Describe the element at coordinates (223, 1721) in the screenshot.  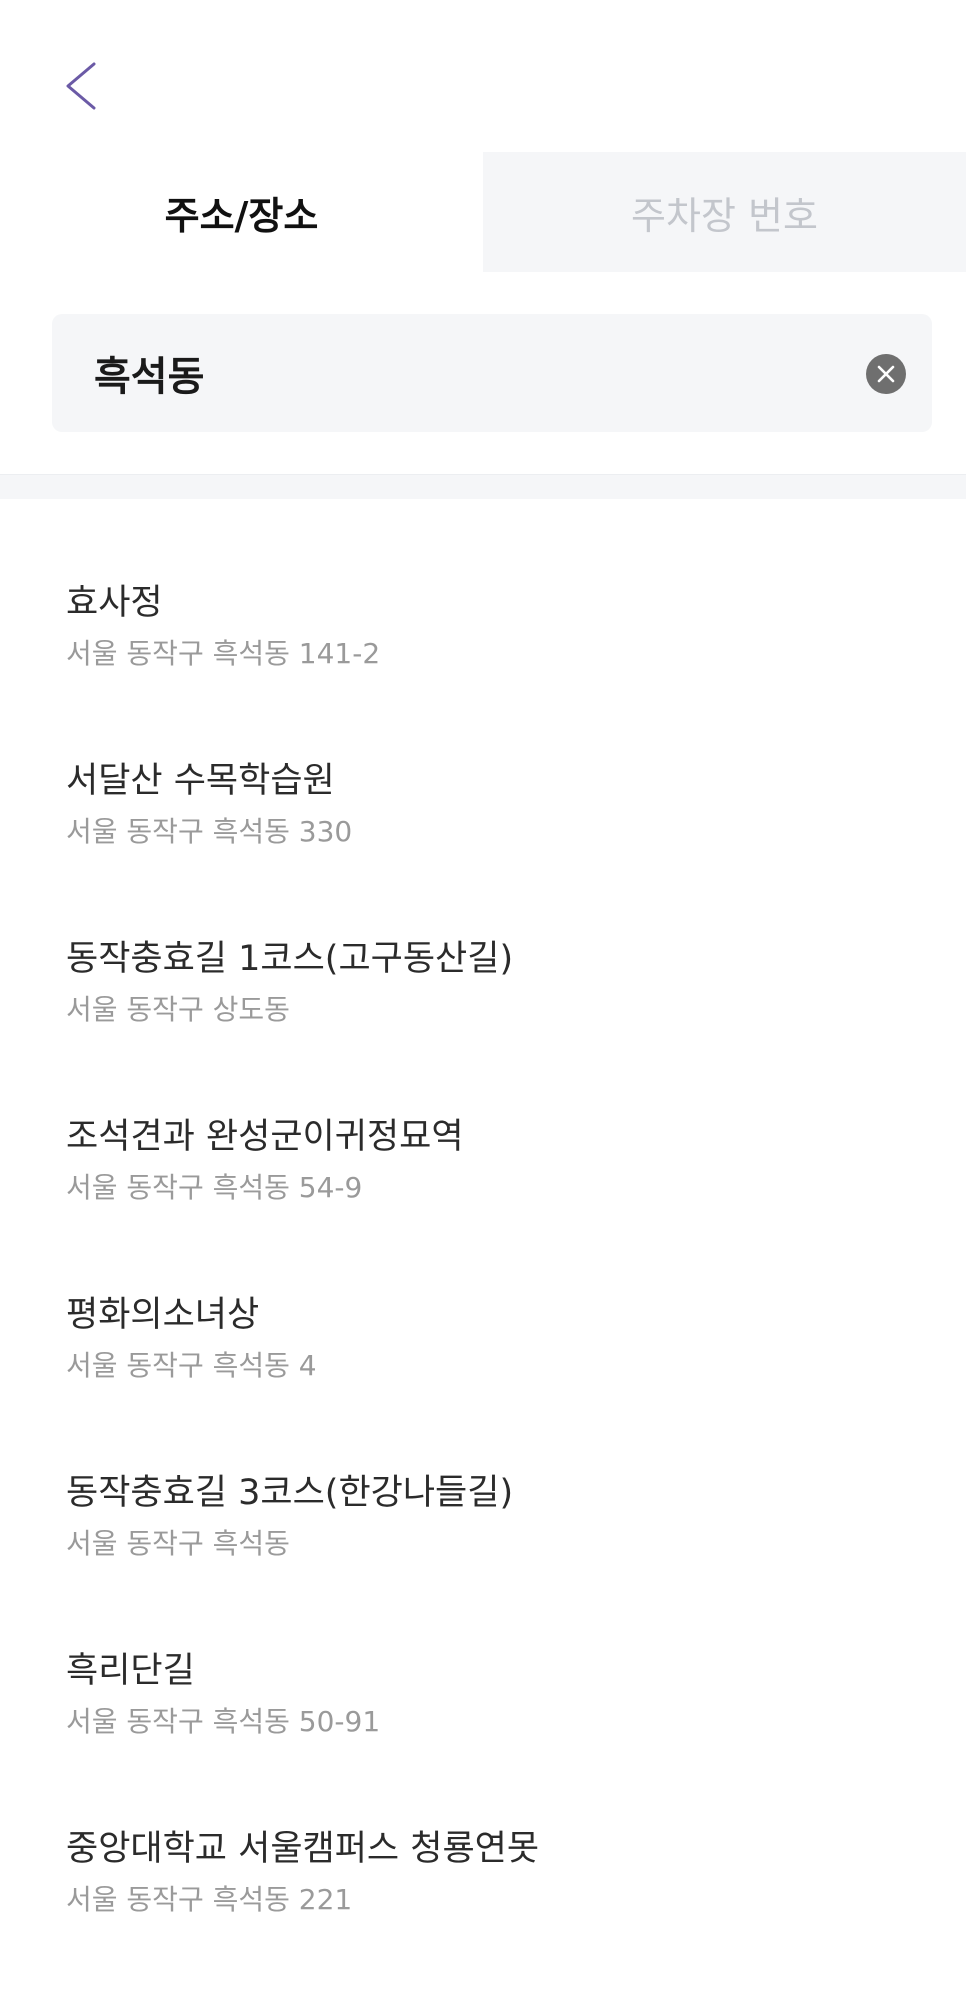
I see `result-address: 서울 동작구 흑석동 50-91` at that location.